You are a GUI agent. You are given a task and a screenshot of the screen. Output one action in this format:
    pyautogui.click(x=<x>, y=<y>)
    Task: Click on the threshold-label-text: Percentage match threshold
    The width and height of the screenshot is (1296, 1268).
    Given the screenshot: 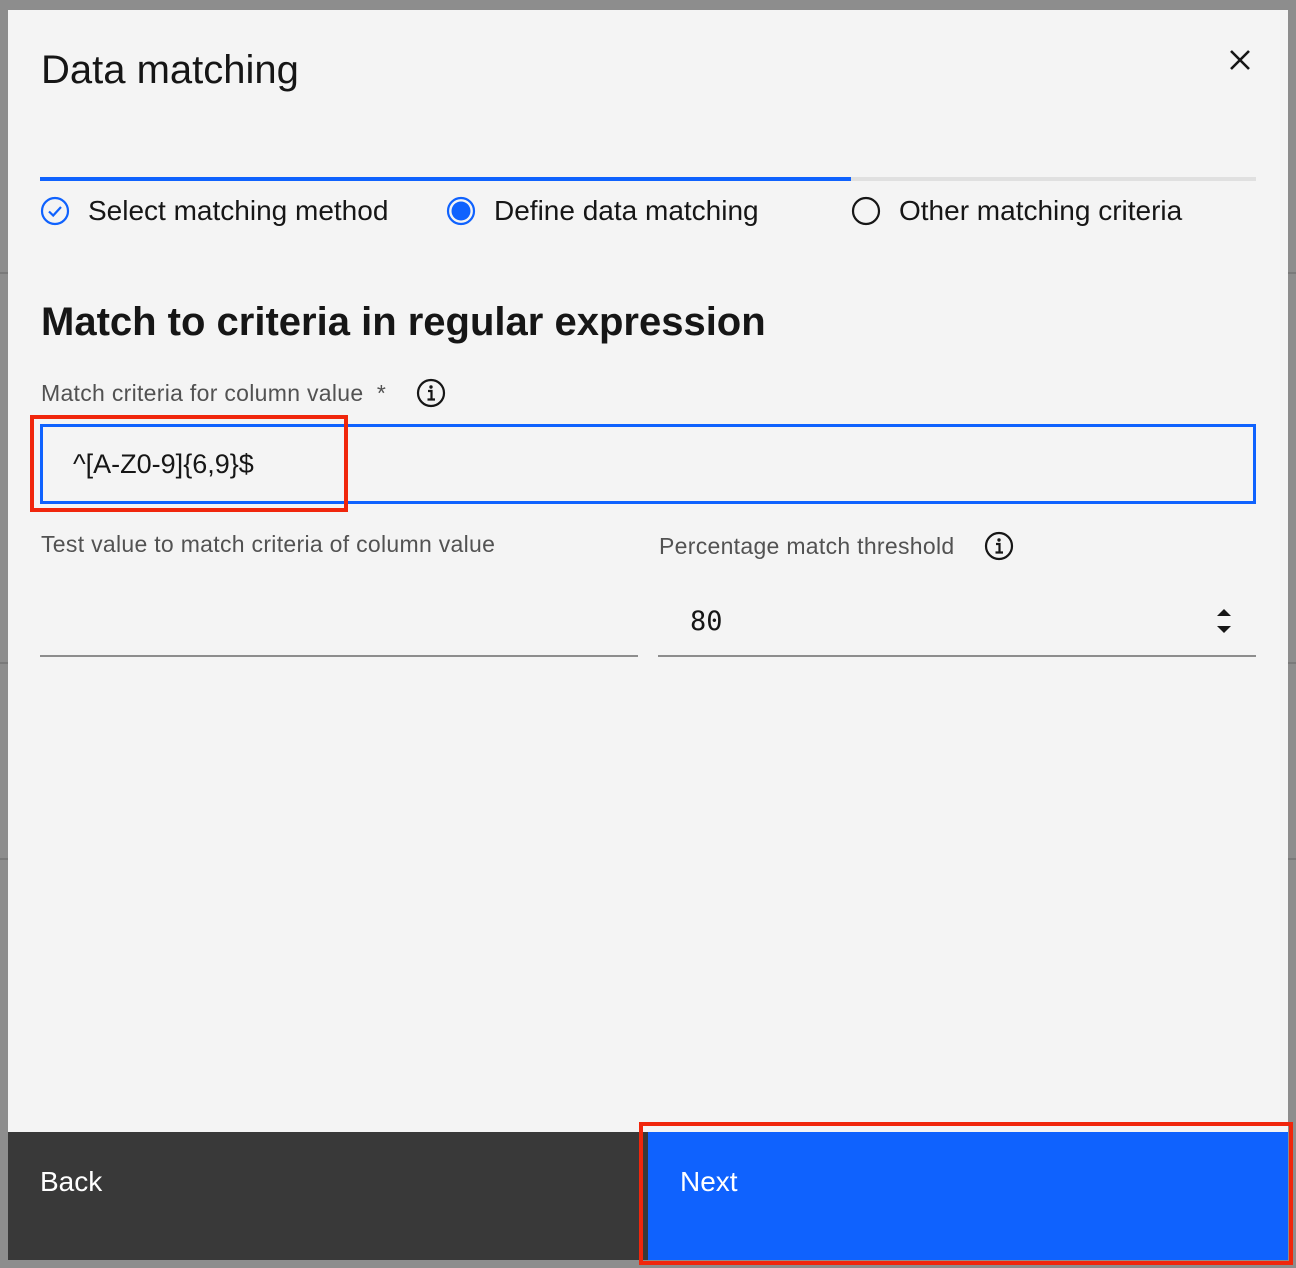 What is the action you would take?
    pyautogui.click(x=807, y=545)
    